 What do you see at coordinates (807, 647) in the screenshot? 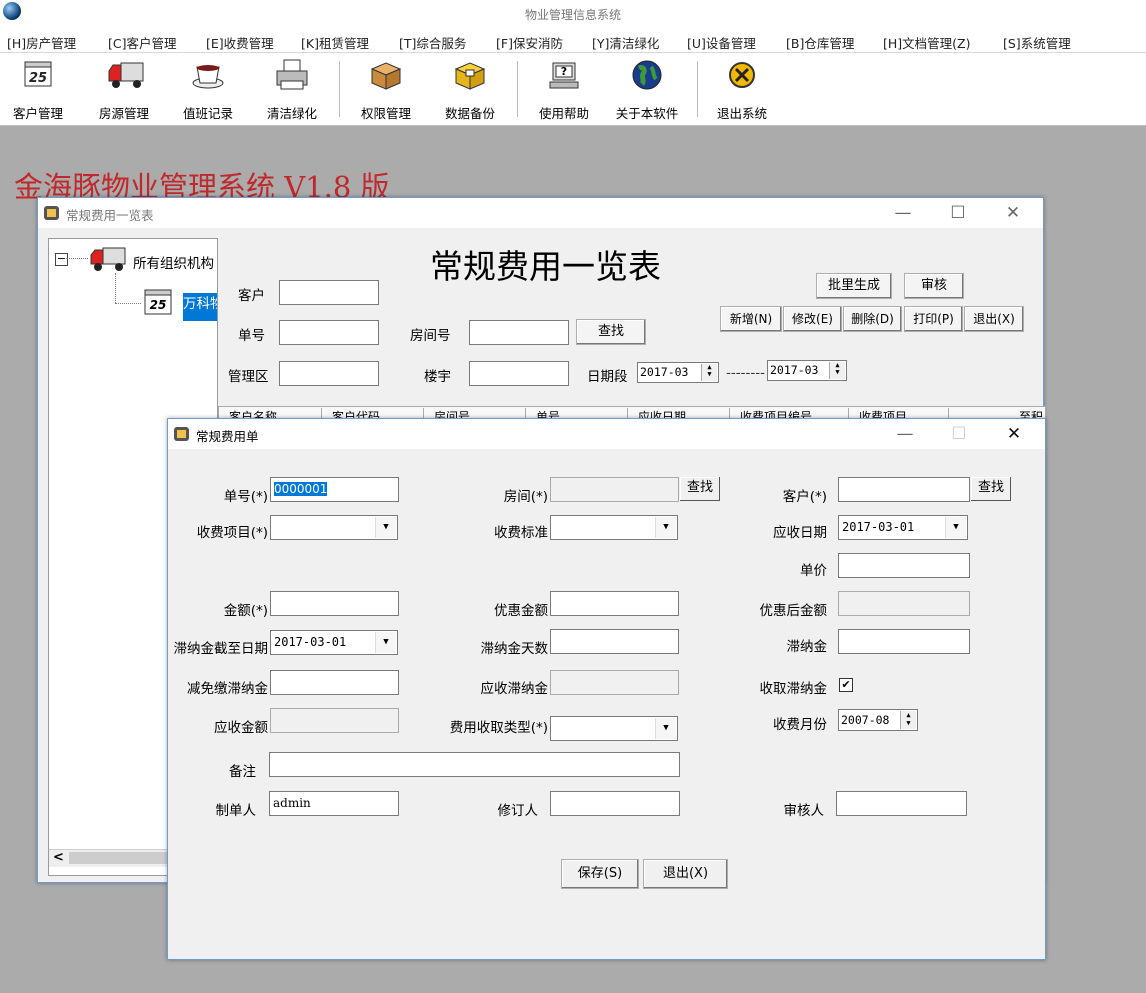
I see `late-fee-label: 滞纳金` at bounding box center [807, 647].